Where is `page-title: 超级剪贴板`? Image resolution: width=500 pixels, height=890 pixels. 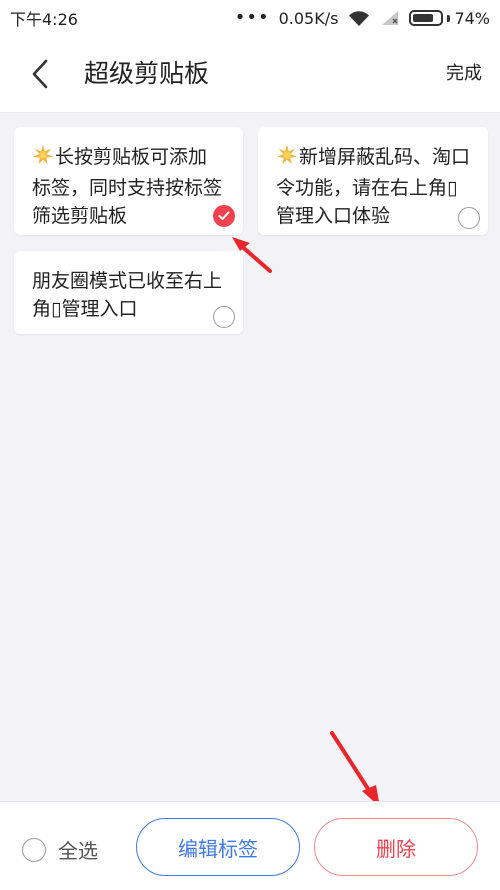 page-title: 超级剪贴板 is located at coordinates (147, 73).